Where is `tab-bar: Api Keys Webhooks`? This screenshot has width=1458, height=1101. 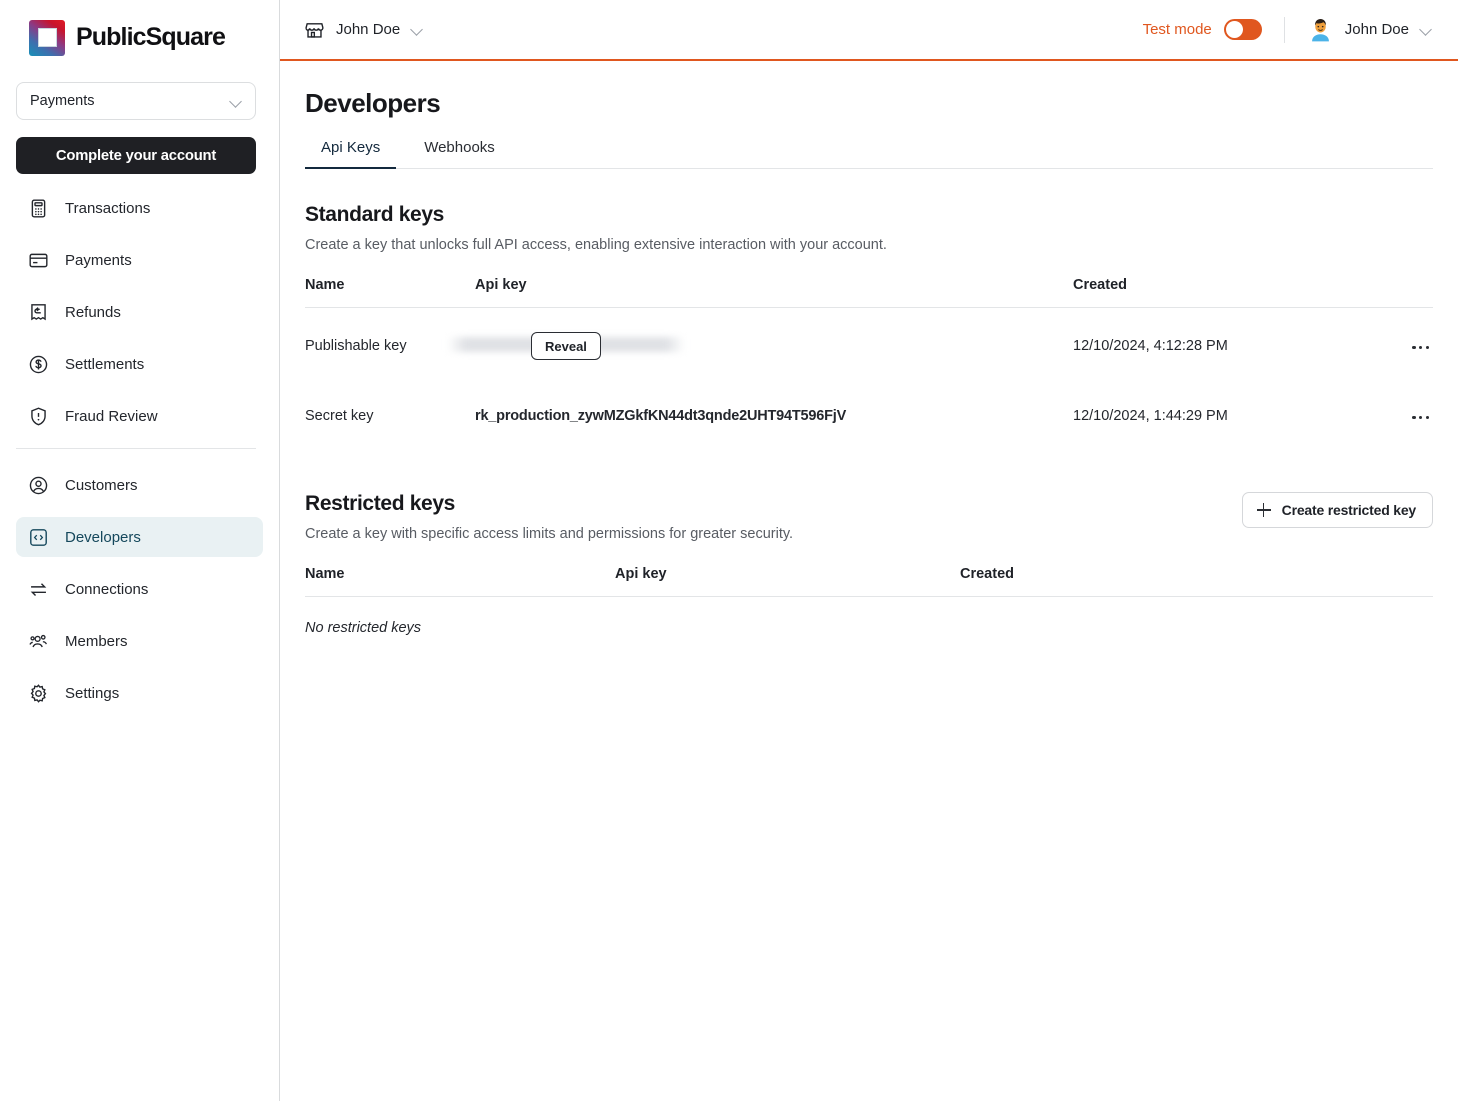 tab-bar: Api Keys Webhooks is located at coordinates (869, 154).